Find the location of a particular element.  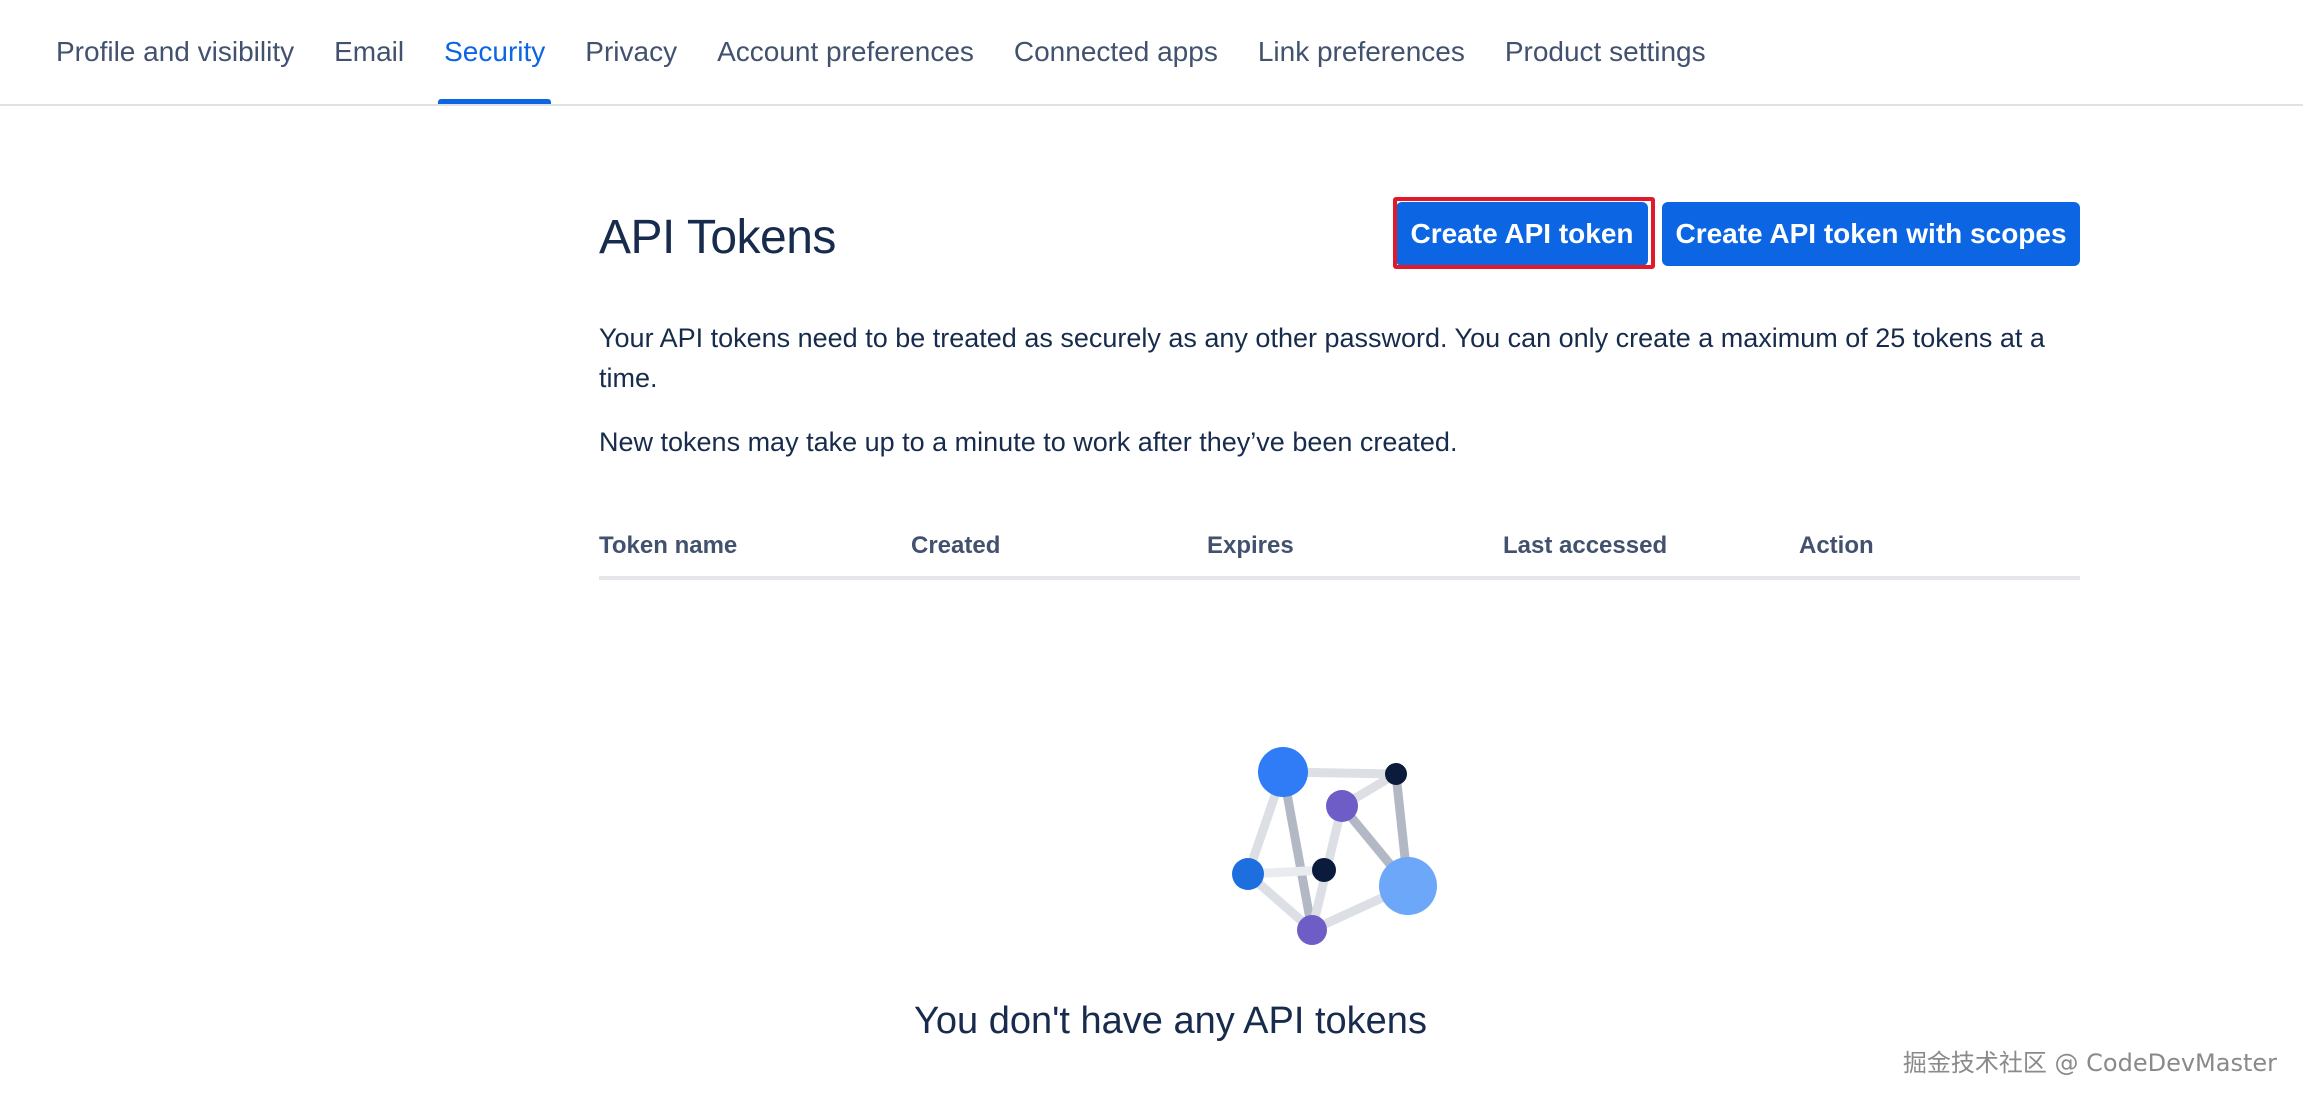

create-api-token-with-scopes-button: Create API token with scopes is located at coordinates (1871, 234).